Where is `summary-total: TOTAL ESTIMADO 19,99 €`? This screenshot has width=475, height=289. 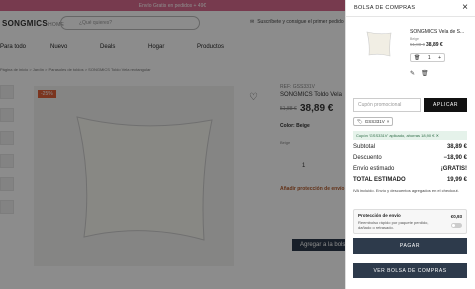
summary-total: TOTAL ESTIMADO 19,99 € is located at coordinates (410, 180).